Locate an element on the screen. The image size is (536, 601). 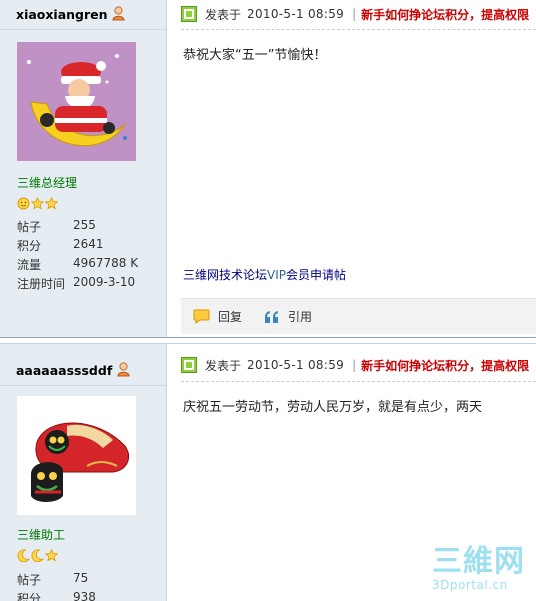
stat-row: 帖子 75 is located at coordinates (92, 580).